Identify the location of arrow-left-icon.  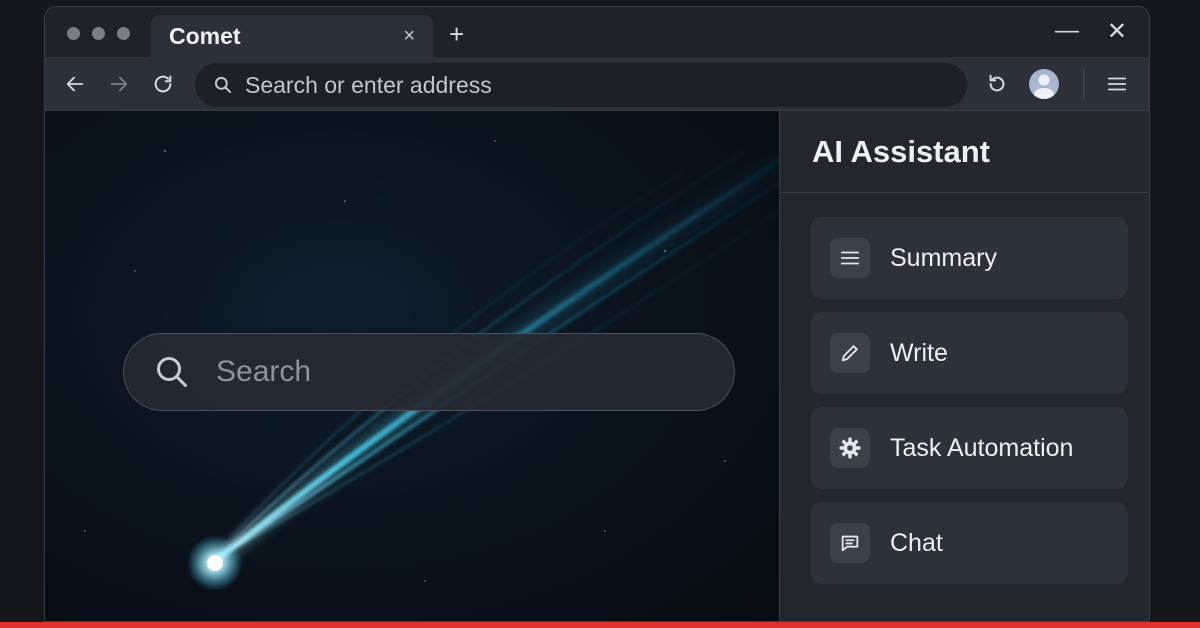
(75, 84).